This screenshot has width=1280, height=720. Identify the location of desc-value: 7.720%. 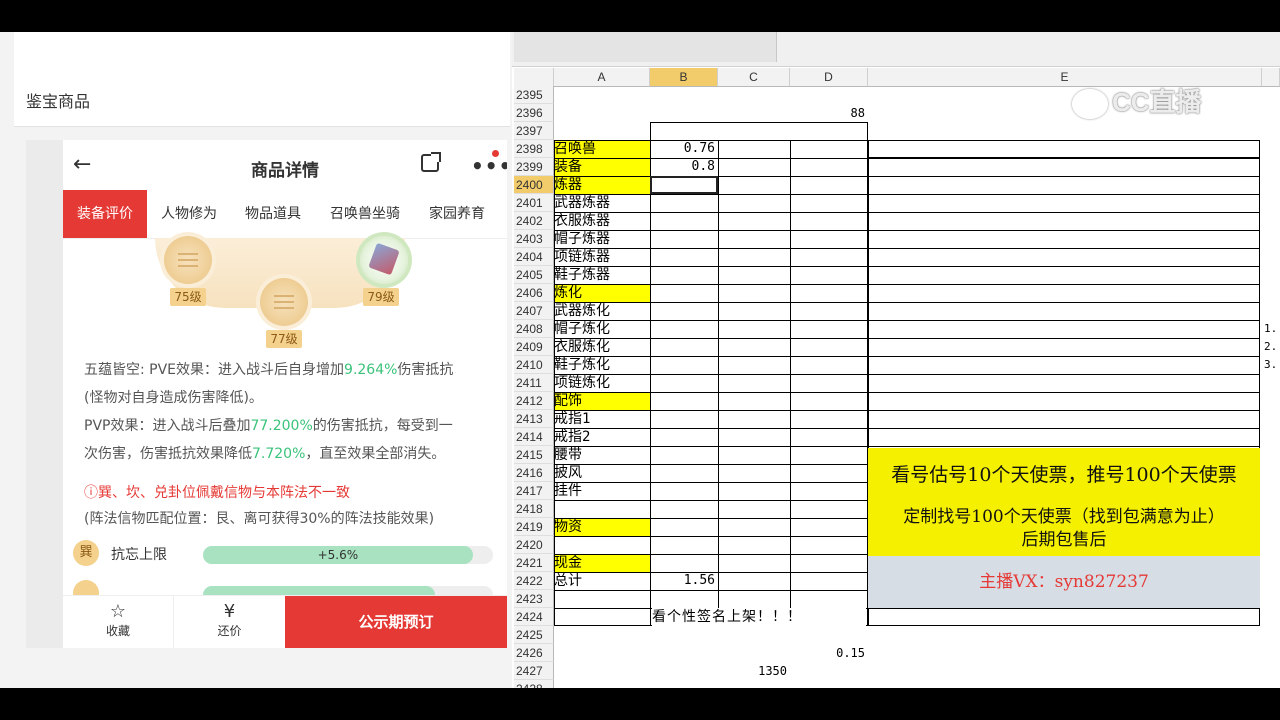
(279, 454).